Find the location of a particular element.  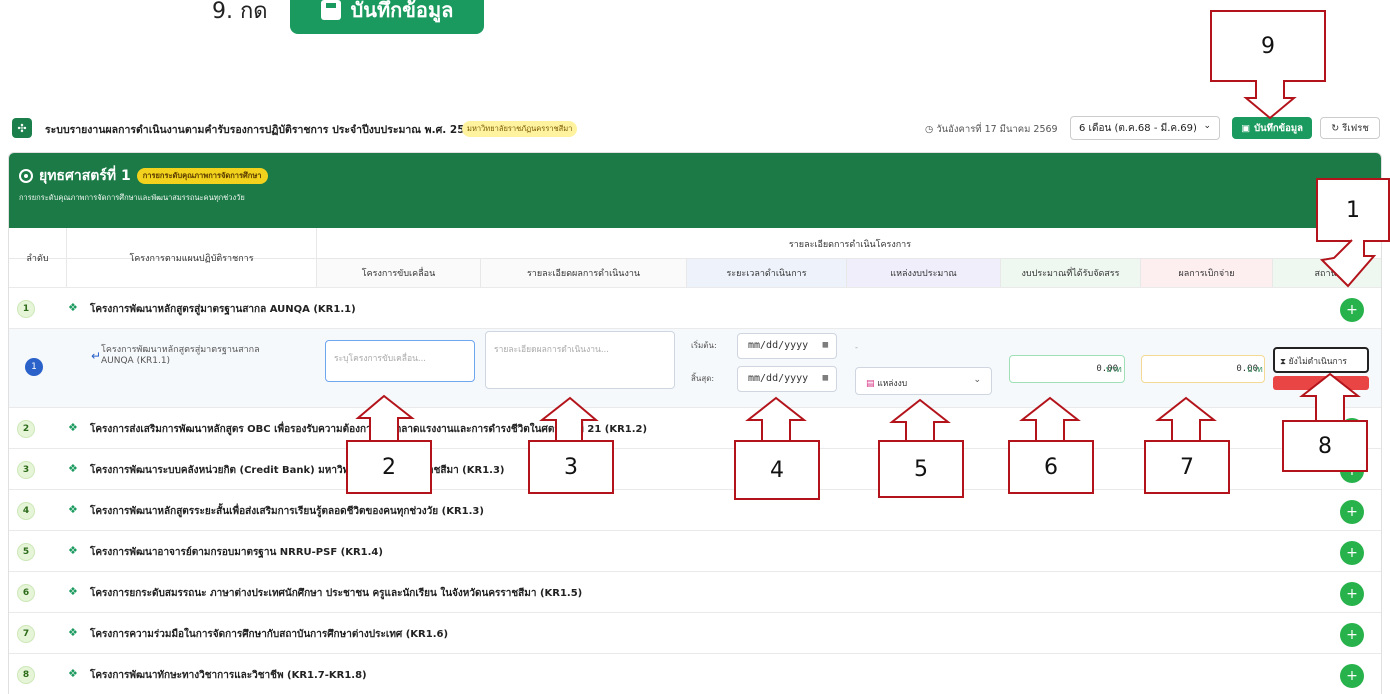

source-dash: - is located at coordinates (856, 347).